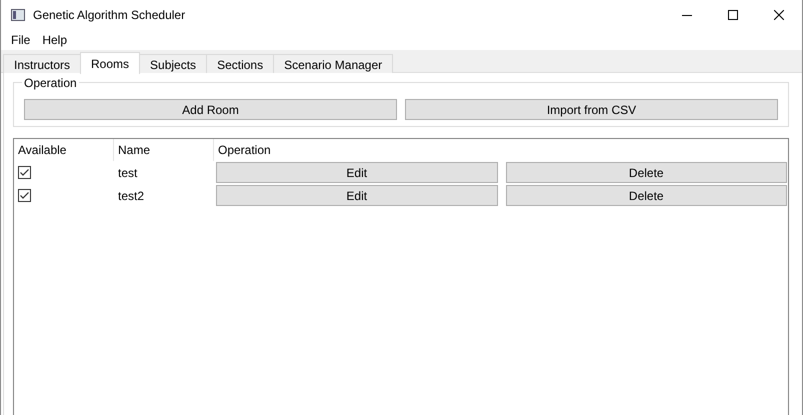 This screenshot has height=415, width=803. Describe the element at coordinates (18, 15) in the screenshot. I see `app-icon` at that location.